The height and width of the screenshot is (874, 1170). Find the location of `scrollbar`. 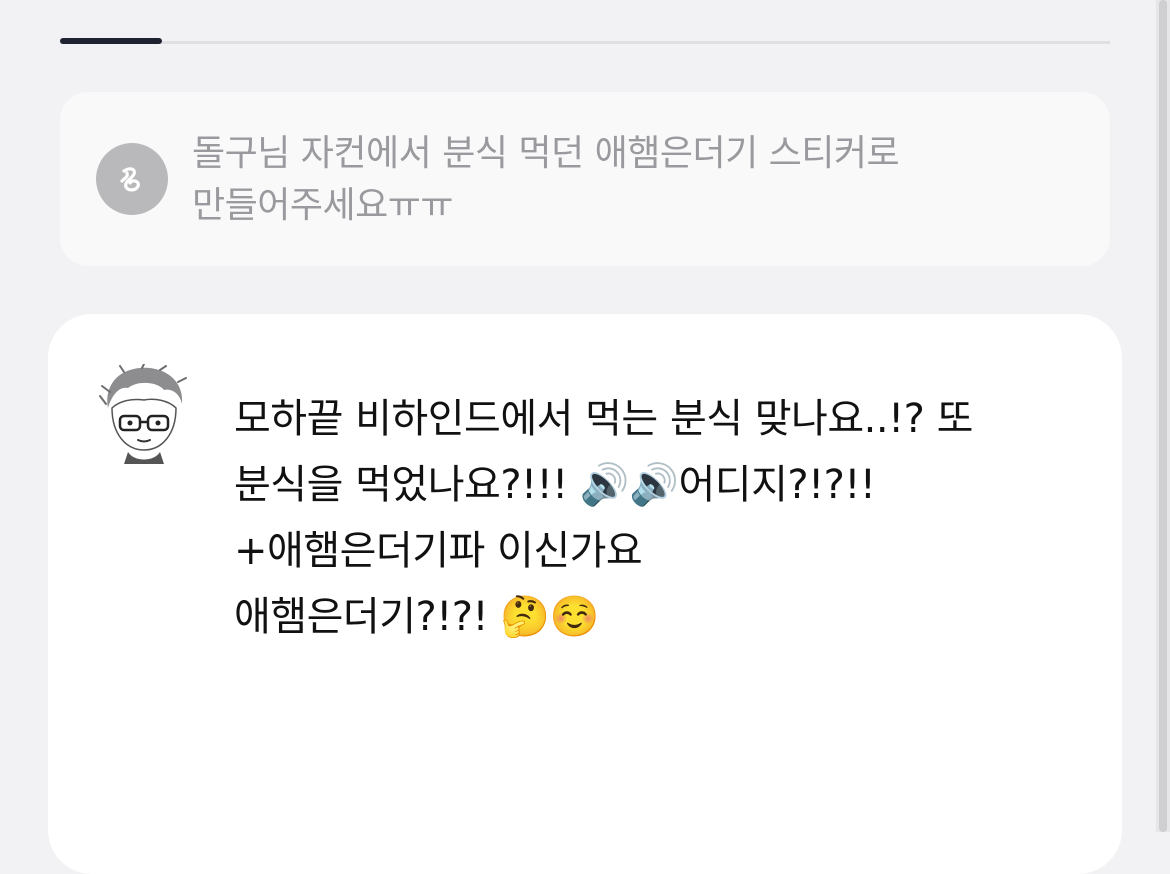

scrollbar is located at coordinates (1163, 416).